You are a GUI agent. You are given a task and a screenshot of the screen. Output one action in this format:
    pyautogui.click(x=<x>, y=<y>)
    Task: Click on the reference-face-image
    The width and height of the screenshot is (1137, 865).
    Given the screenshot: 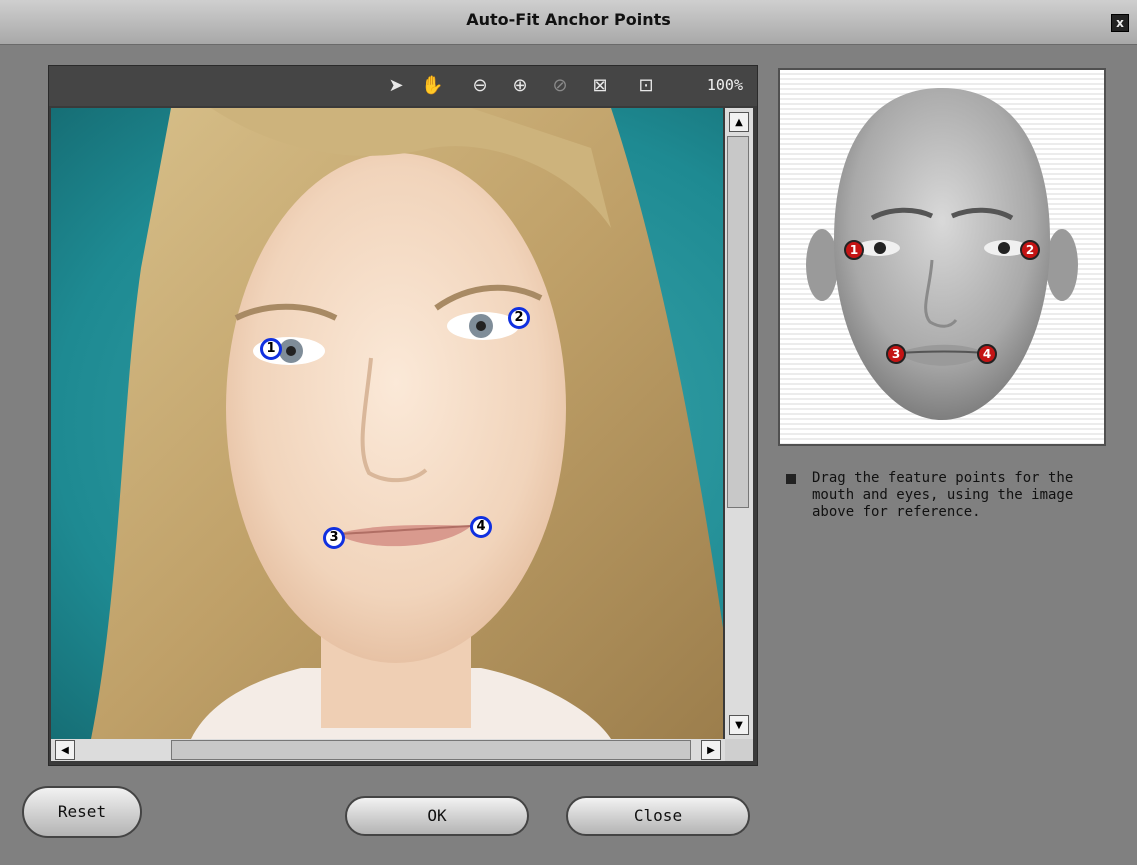 What is the action you would take?
    pyautogui.click(x=942, y=254)
    